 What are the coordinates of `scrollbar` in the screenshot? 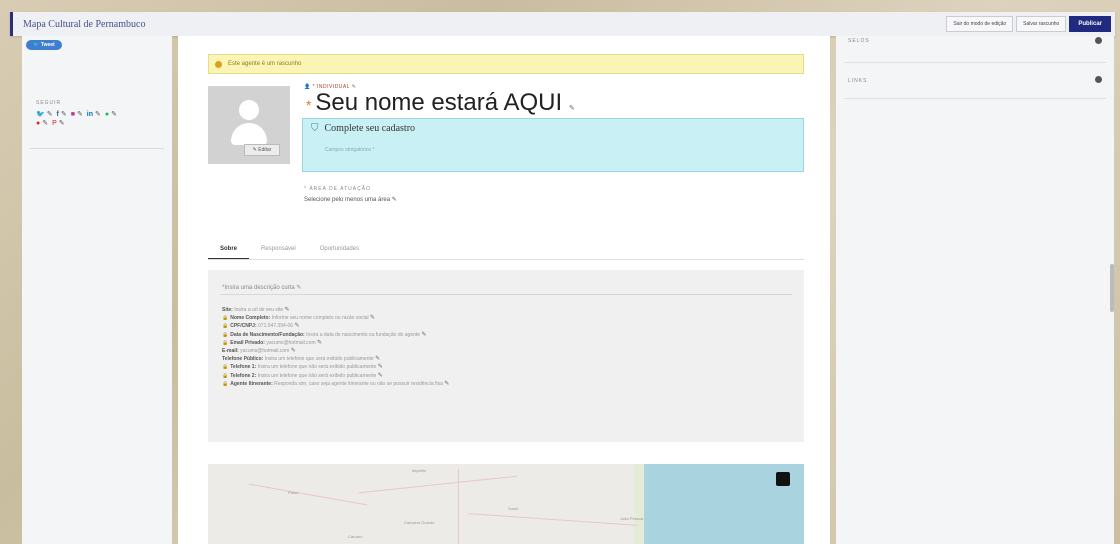 It's located at (1112, 288).